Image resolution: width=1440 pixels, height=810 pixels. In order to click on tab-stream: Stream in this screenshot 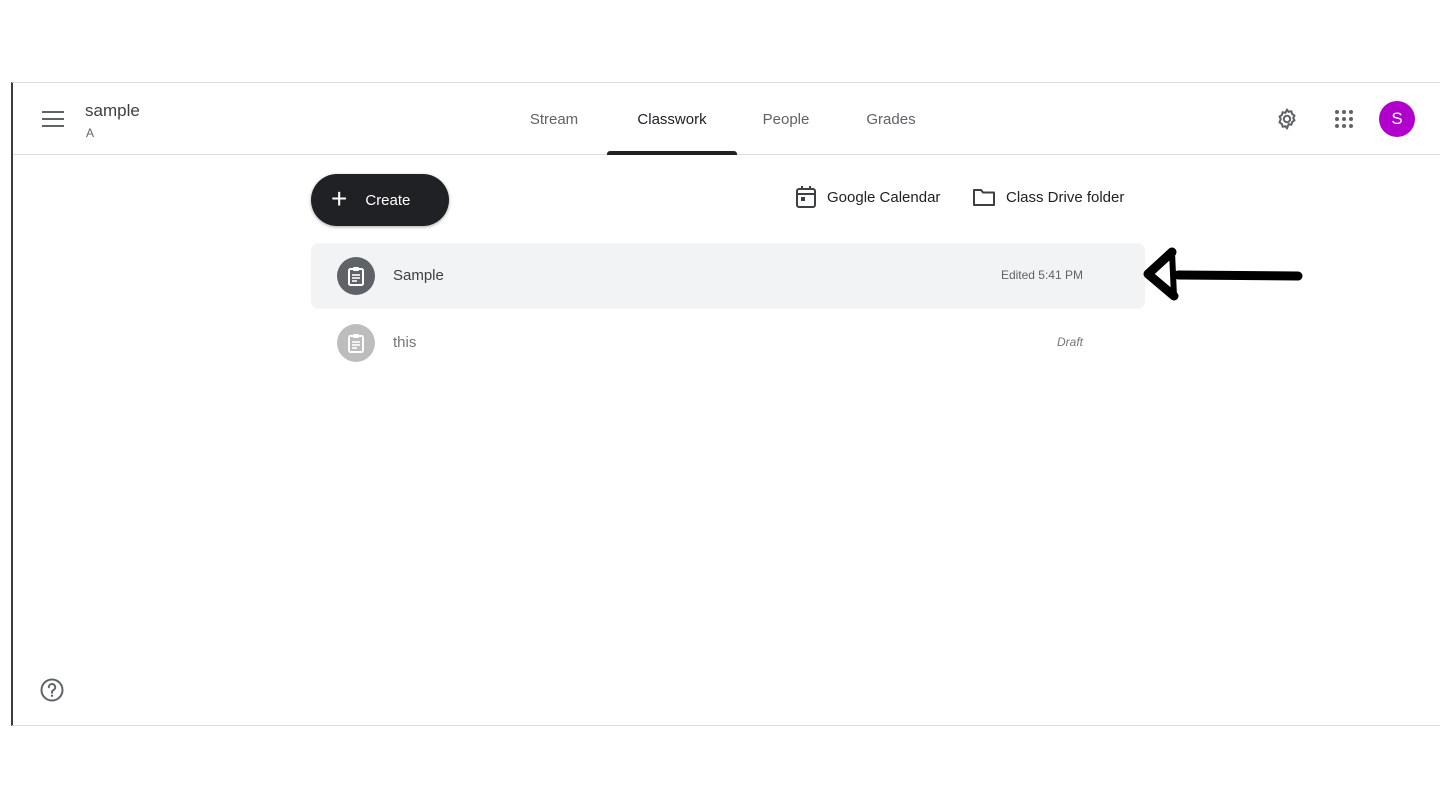, I will do `click(554, 119)`.